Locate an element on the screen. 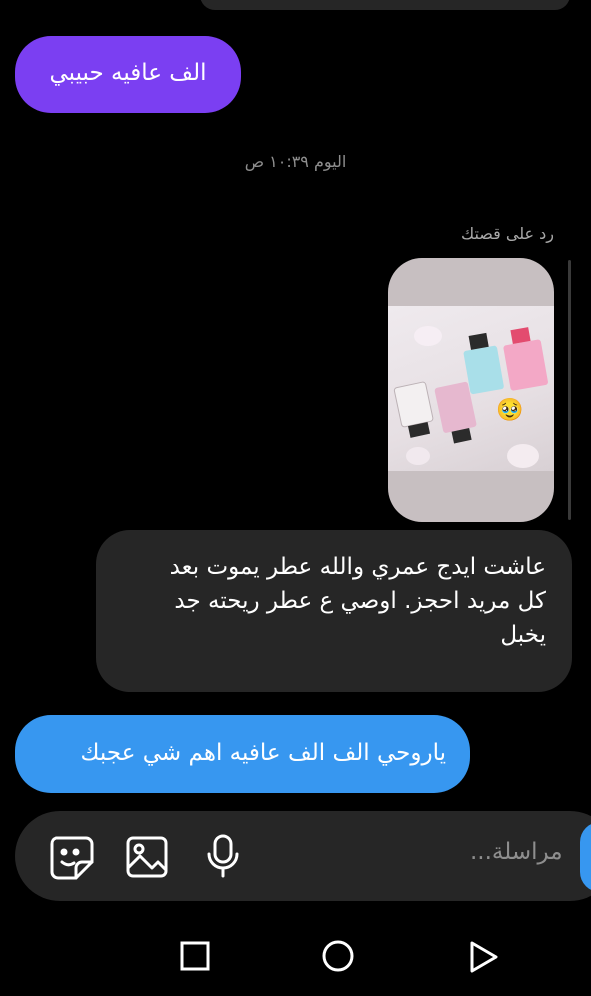  message-timestamp: اليوم ١٠:٣٩ ص is located at coordinates (295, 161).